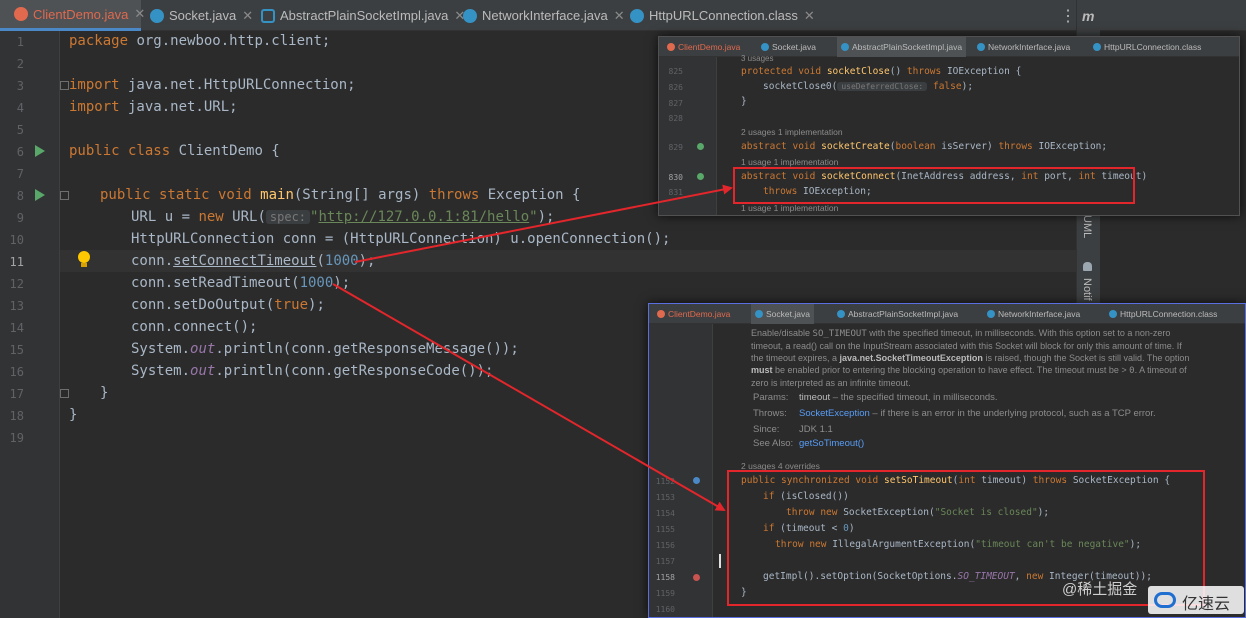  What do you see at coordinates (529, 397) in the screenshot?
I see `arrow-read-timeout` at bounding box center [529, 397].